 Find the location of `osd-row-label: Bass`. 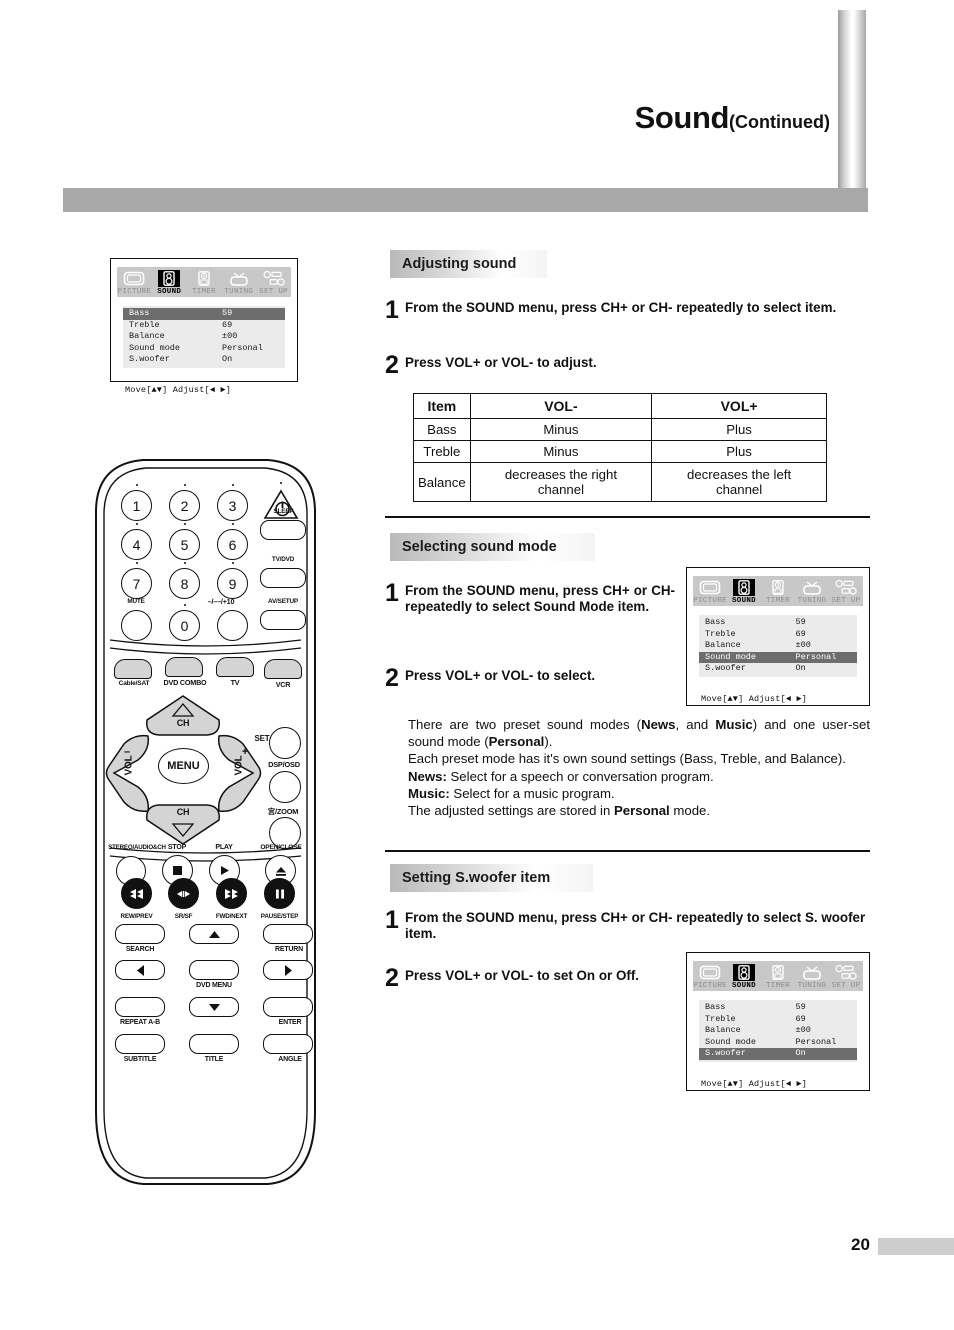

osd-row-label: Bass is located at coordinates (715, 622).